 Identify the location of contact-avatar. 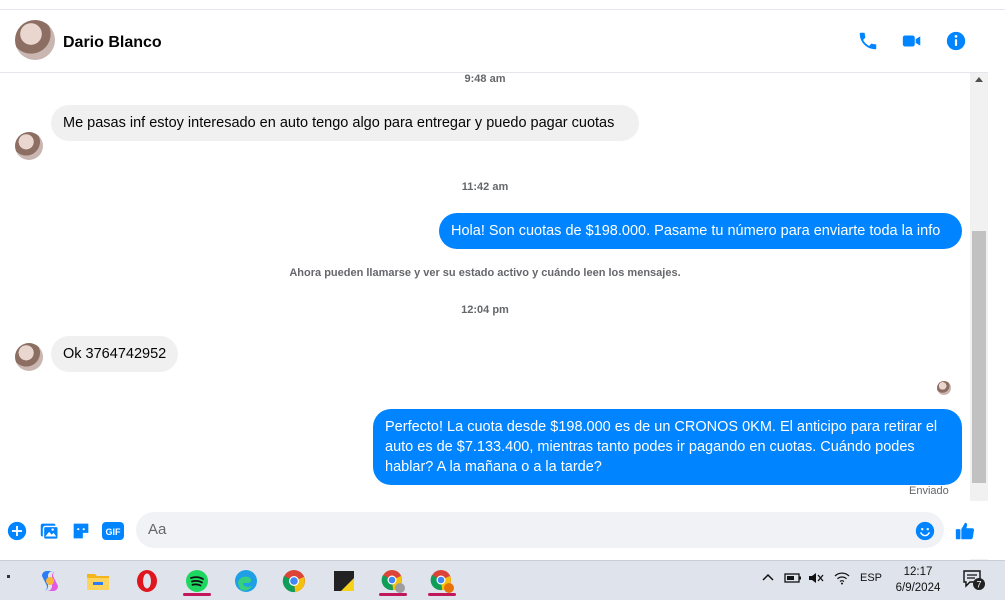
(35, 40).